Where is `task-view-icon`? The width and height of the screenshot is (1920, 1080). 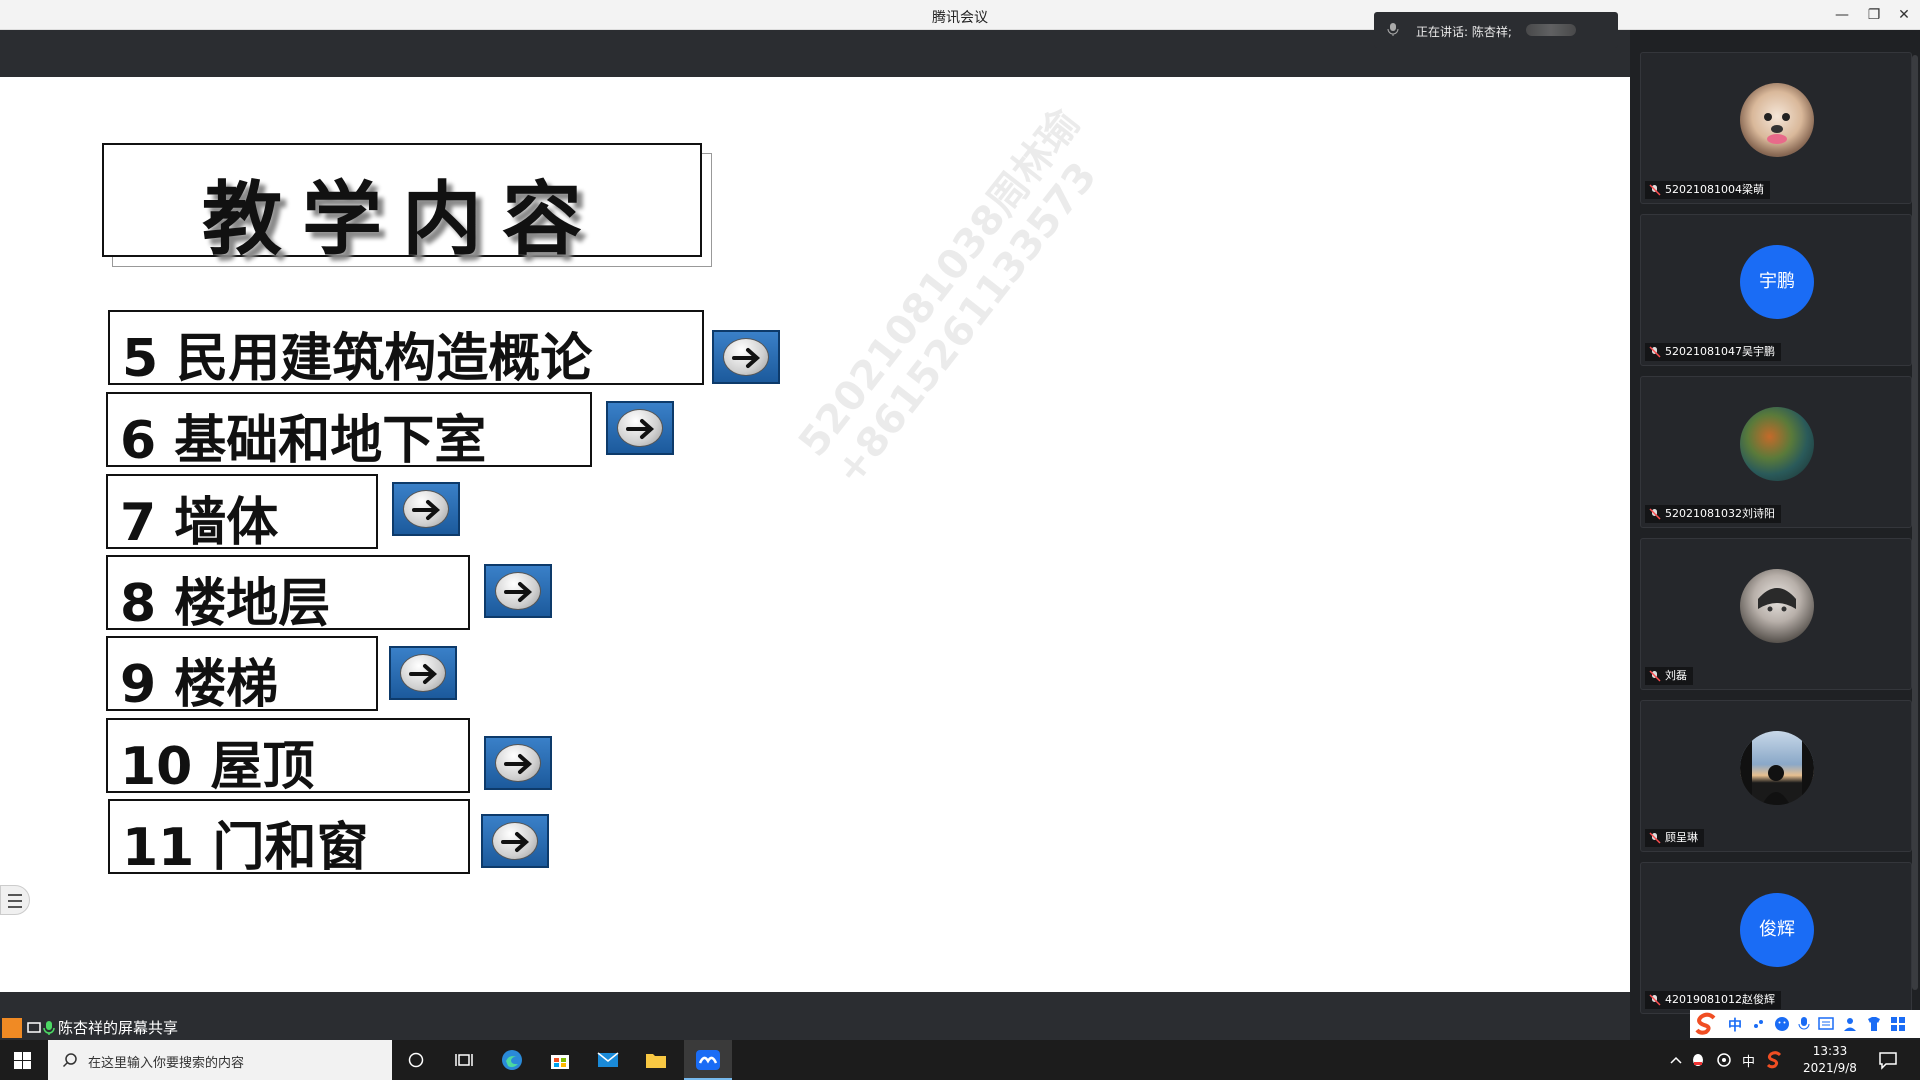
task-view-icon is located at coordinates (464, 1060).